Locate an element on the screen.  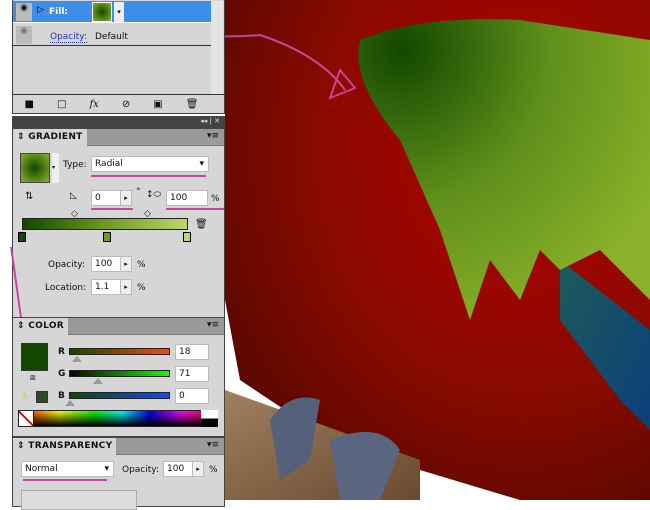
r-input: 18 is located at coordinates (192, 352).